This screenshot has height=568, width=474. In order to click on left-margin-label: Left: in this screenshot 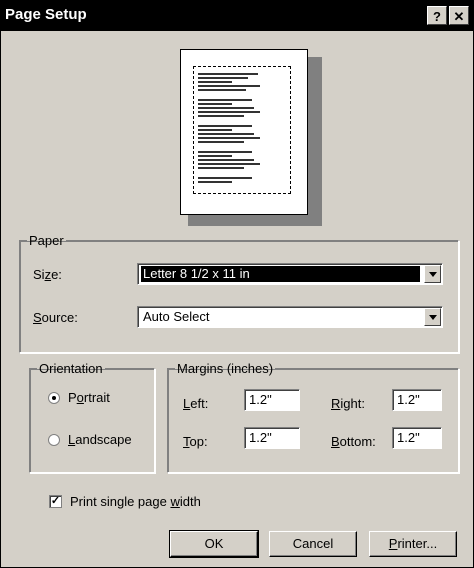, I will do `click(196, 403)`.